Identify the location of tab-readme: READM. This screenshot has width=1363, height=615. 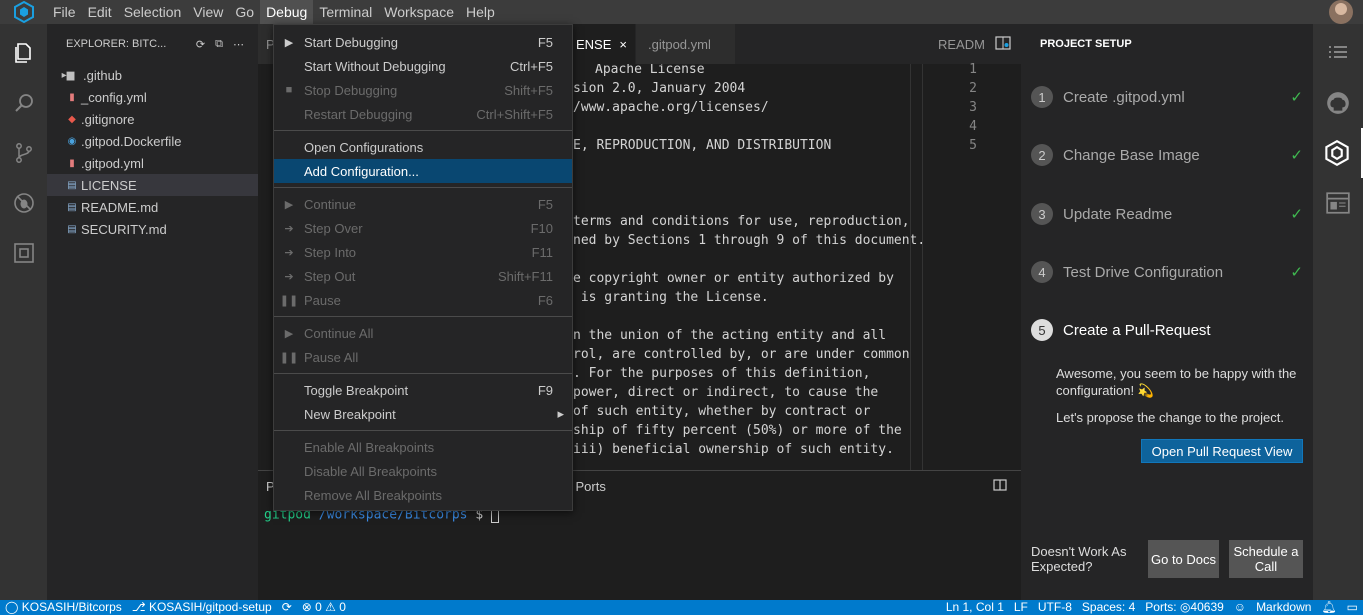
(961, 44).